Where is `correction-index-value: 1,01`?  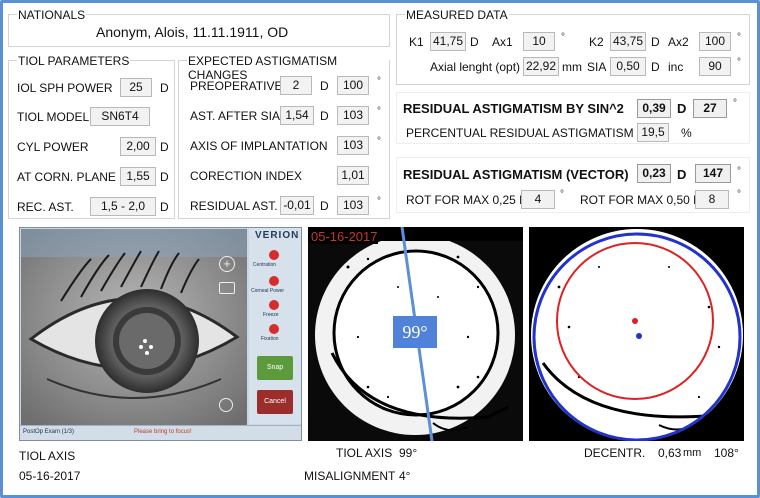 correction-index-value: 1,01 is located at coordinates (353, 175).